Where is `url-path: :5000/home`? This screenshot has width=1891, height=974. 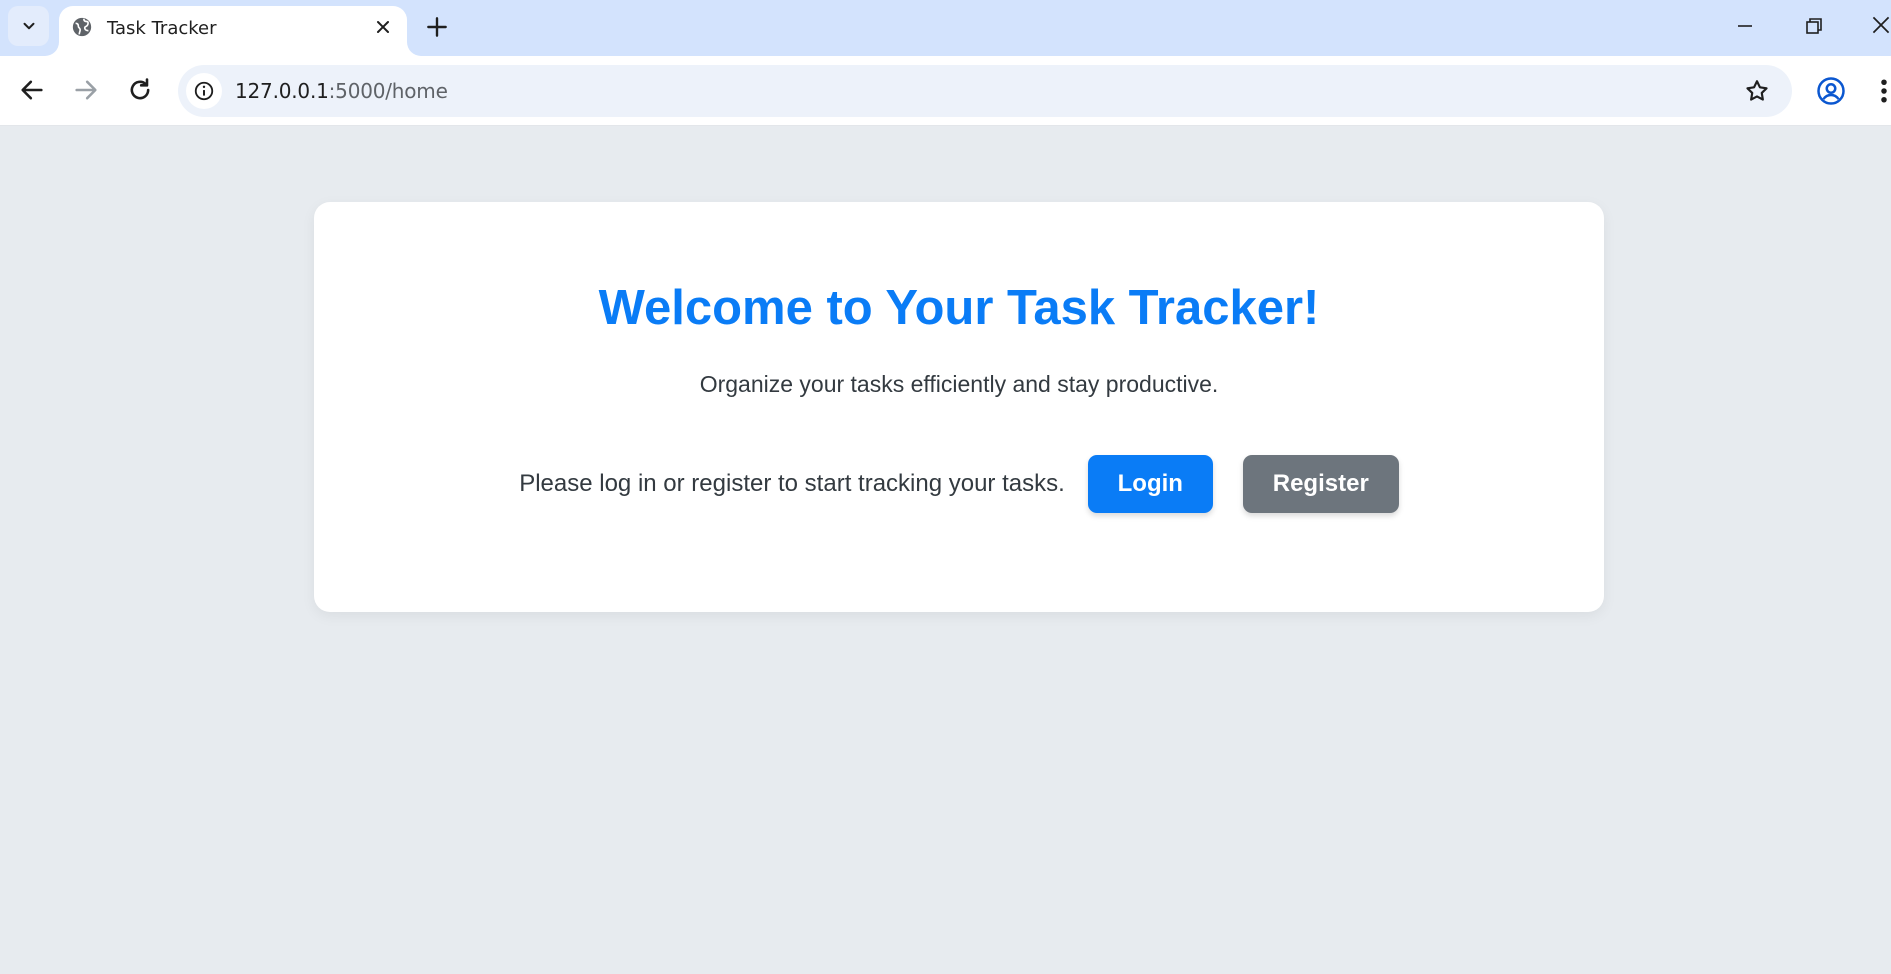 url-path: :5000/home is located at coordinates (388, 91).